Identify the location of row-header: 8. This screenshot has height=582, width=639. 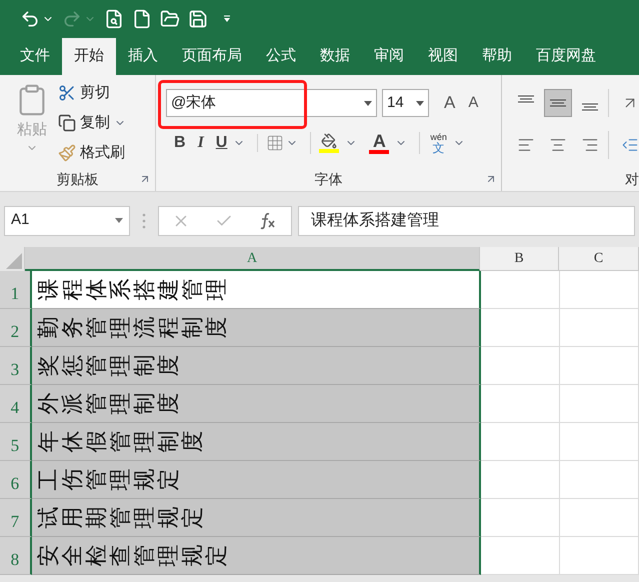
(16, 556).